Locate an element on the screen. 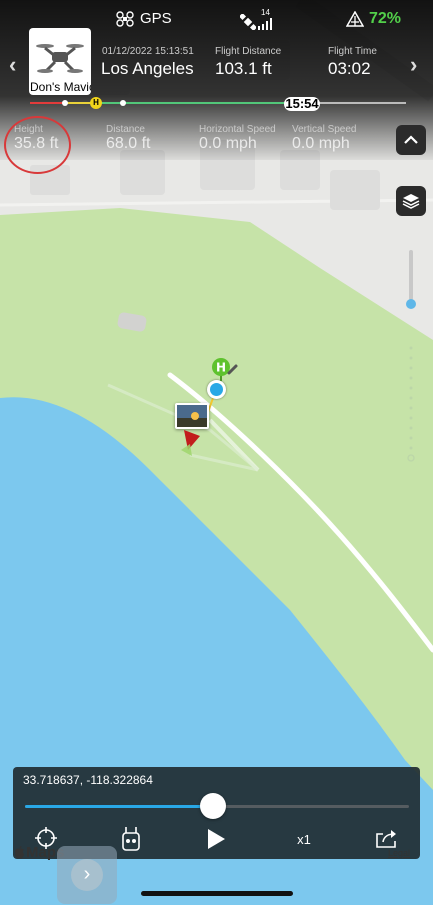  remote-controller-button is located at coordinates (131, 839).